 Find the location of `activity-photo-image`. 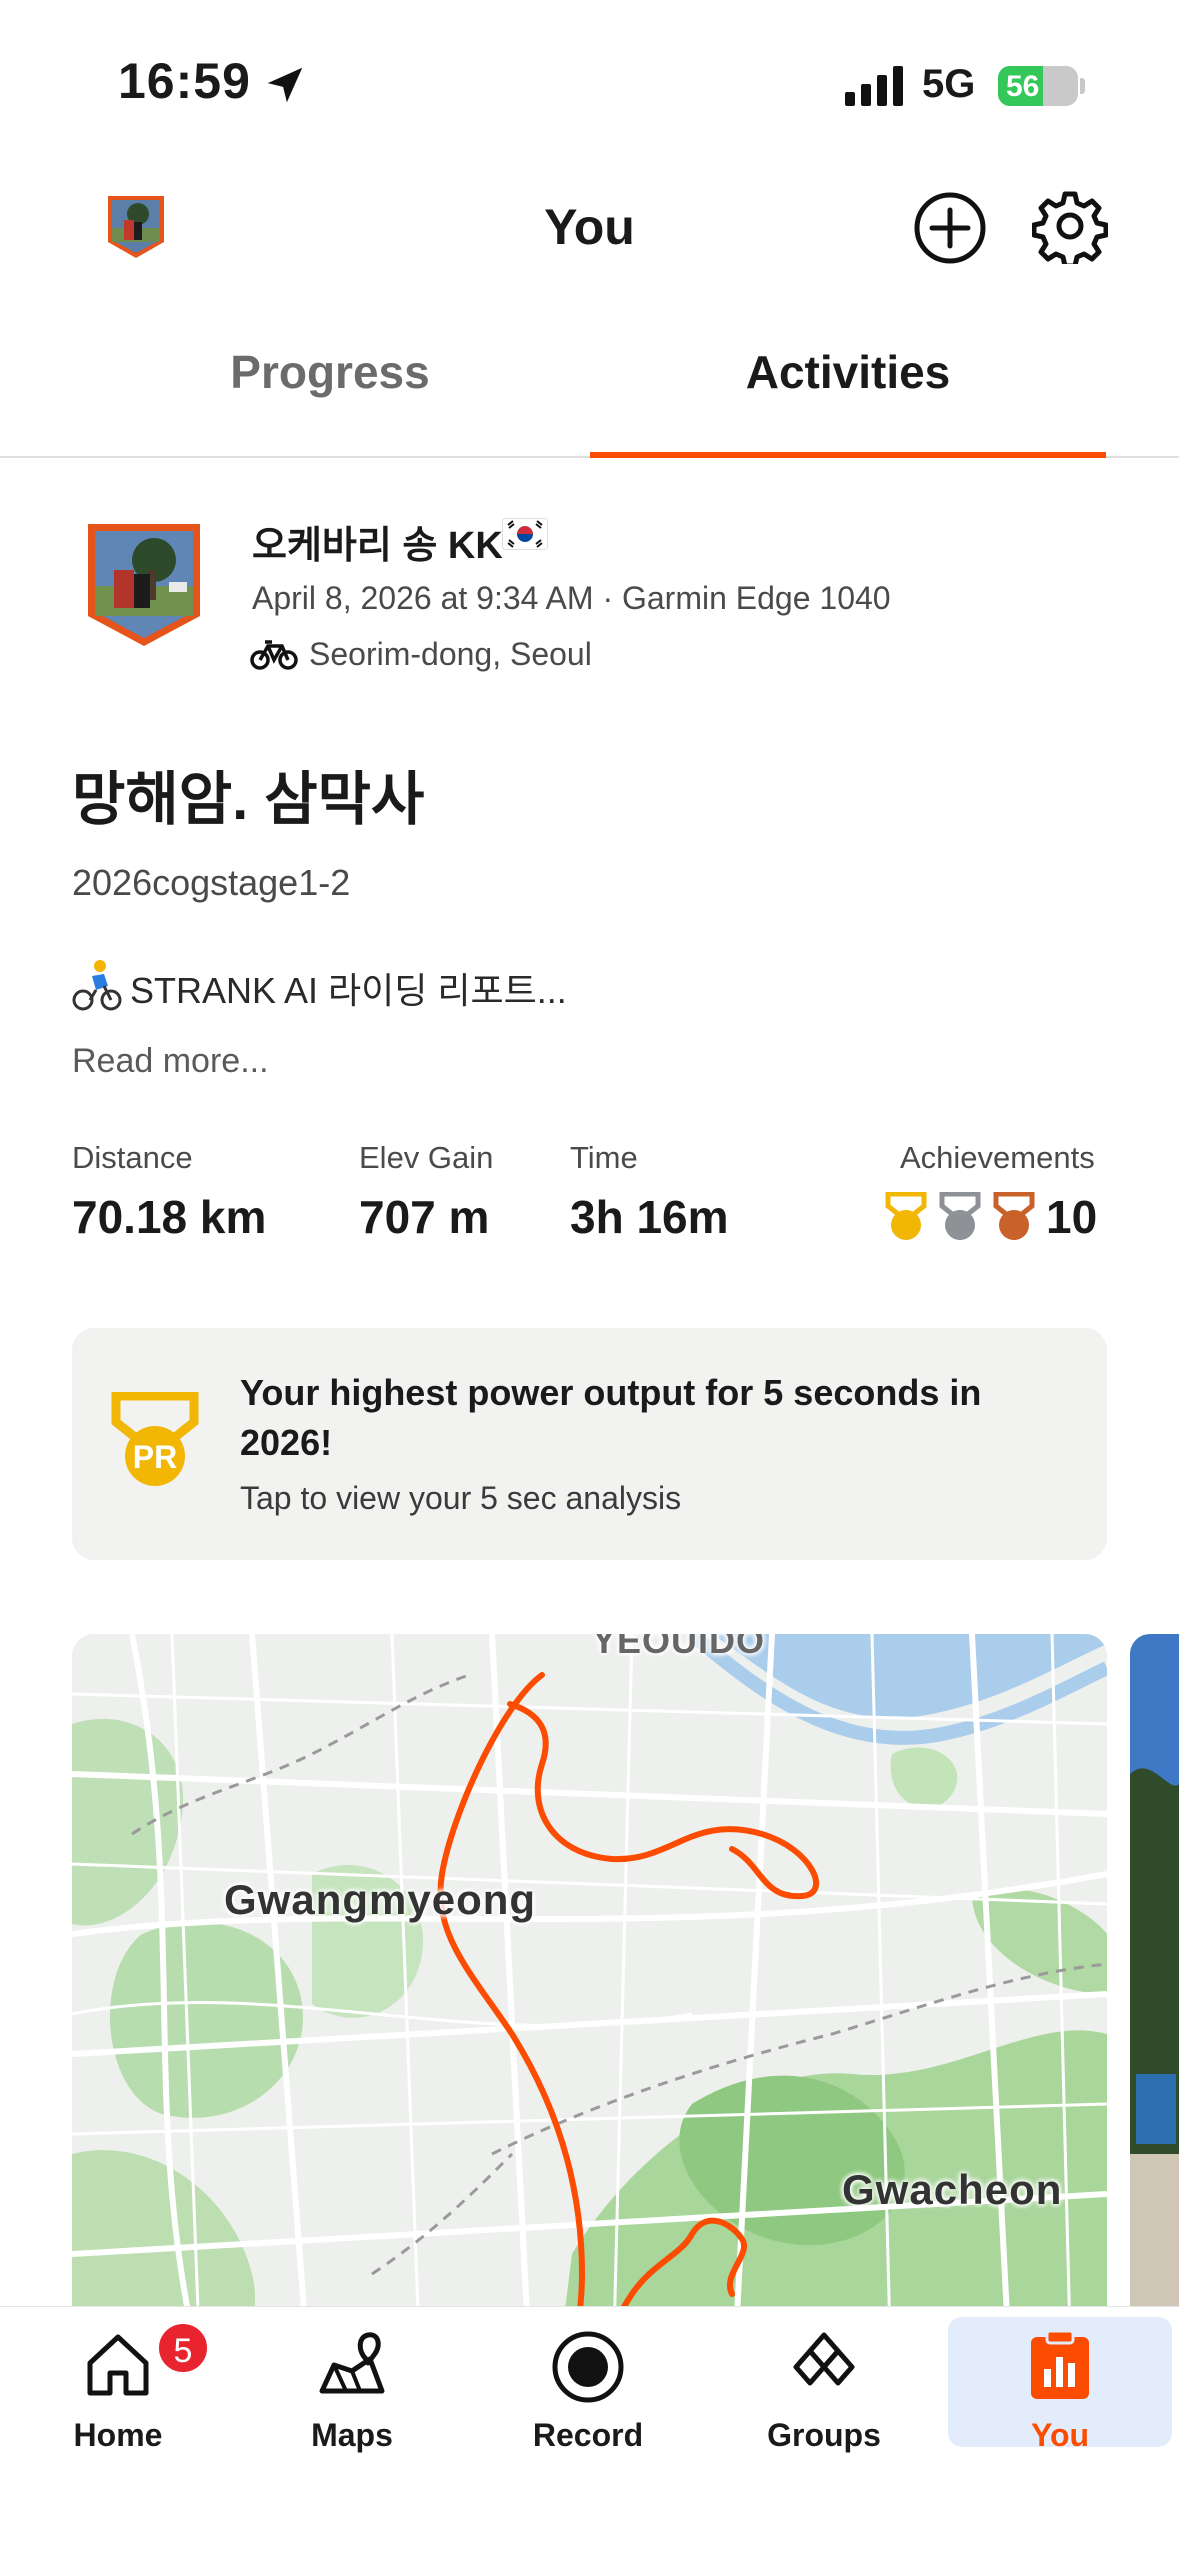

activity-photo-image is located at coordinates (1154, 2024).